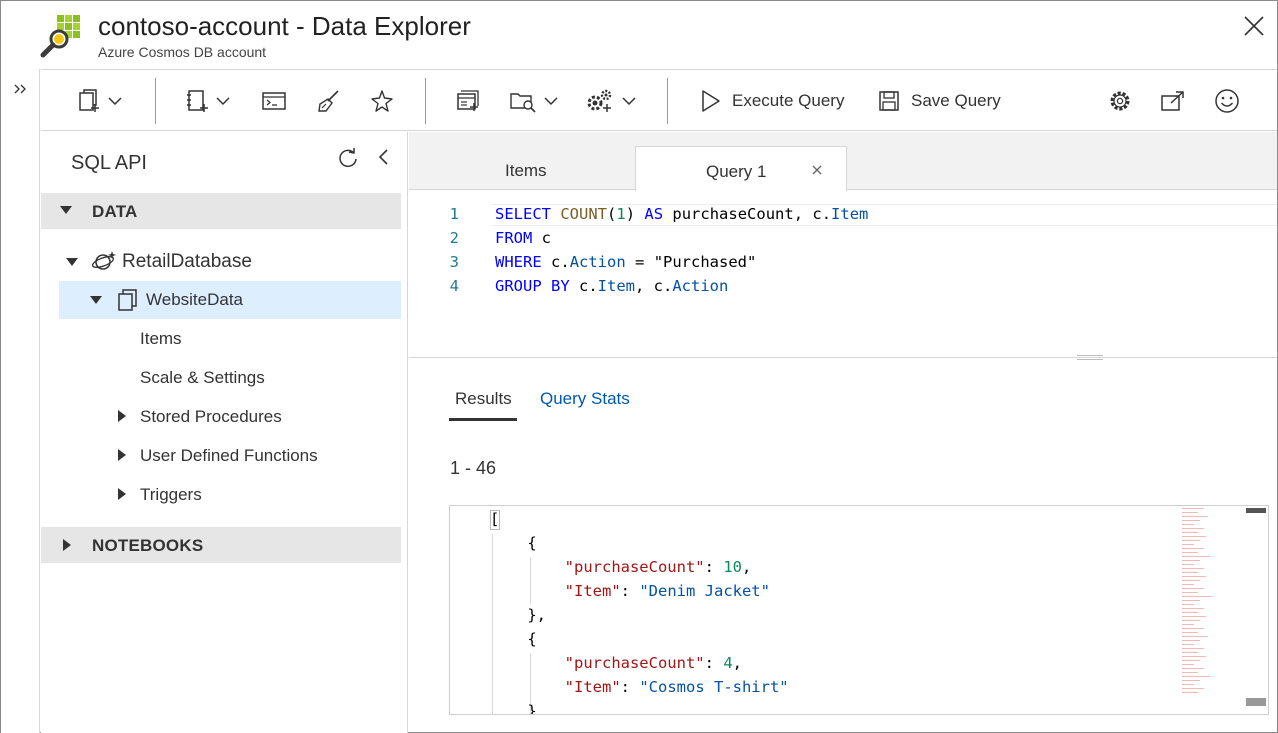  What do you see at coordinates (473, 468) in the screenshot?
I see `results-range: 1 - 46` at bounding box center [473, 468].